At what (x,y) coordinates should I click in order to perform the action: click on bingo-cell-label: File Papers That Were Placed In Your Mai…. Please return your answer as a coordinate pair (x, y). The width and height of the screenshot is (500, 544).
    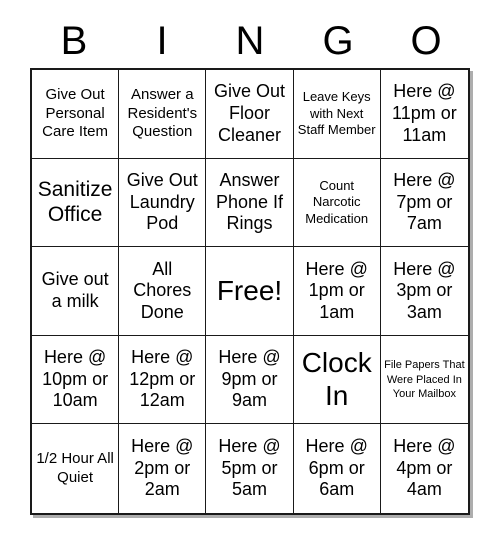
    Looking at the image, I should click on (424, 379).